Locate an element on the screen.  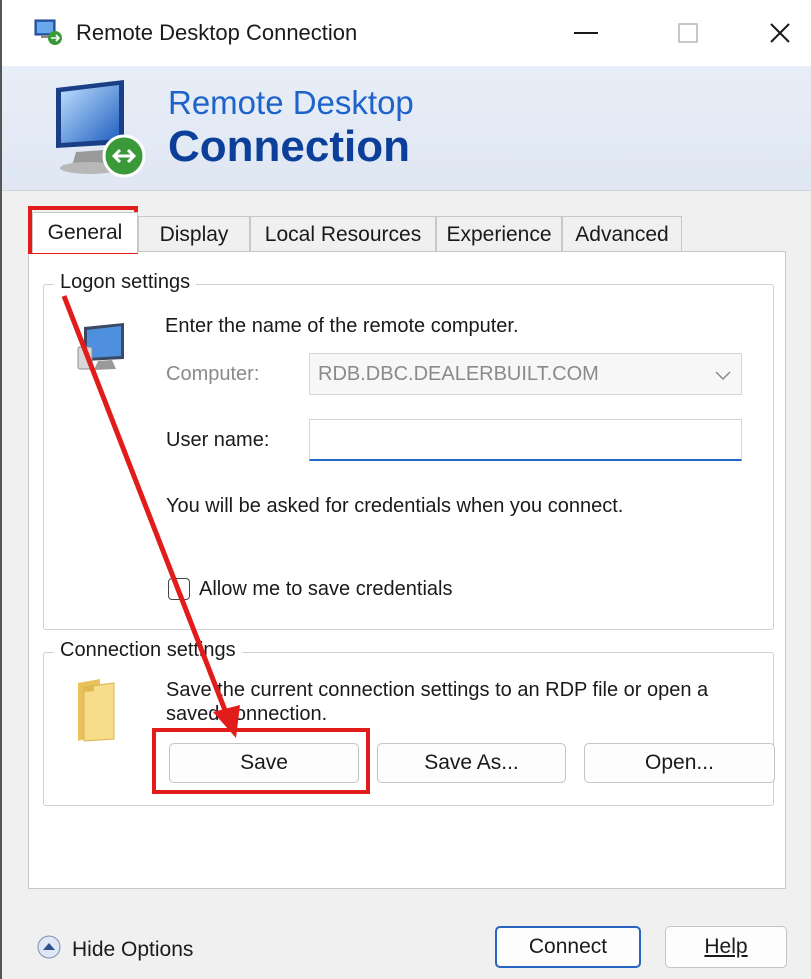
logon-settings-legend: Logon settings is located at coordinates (125, 282).